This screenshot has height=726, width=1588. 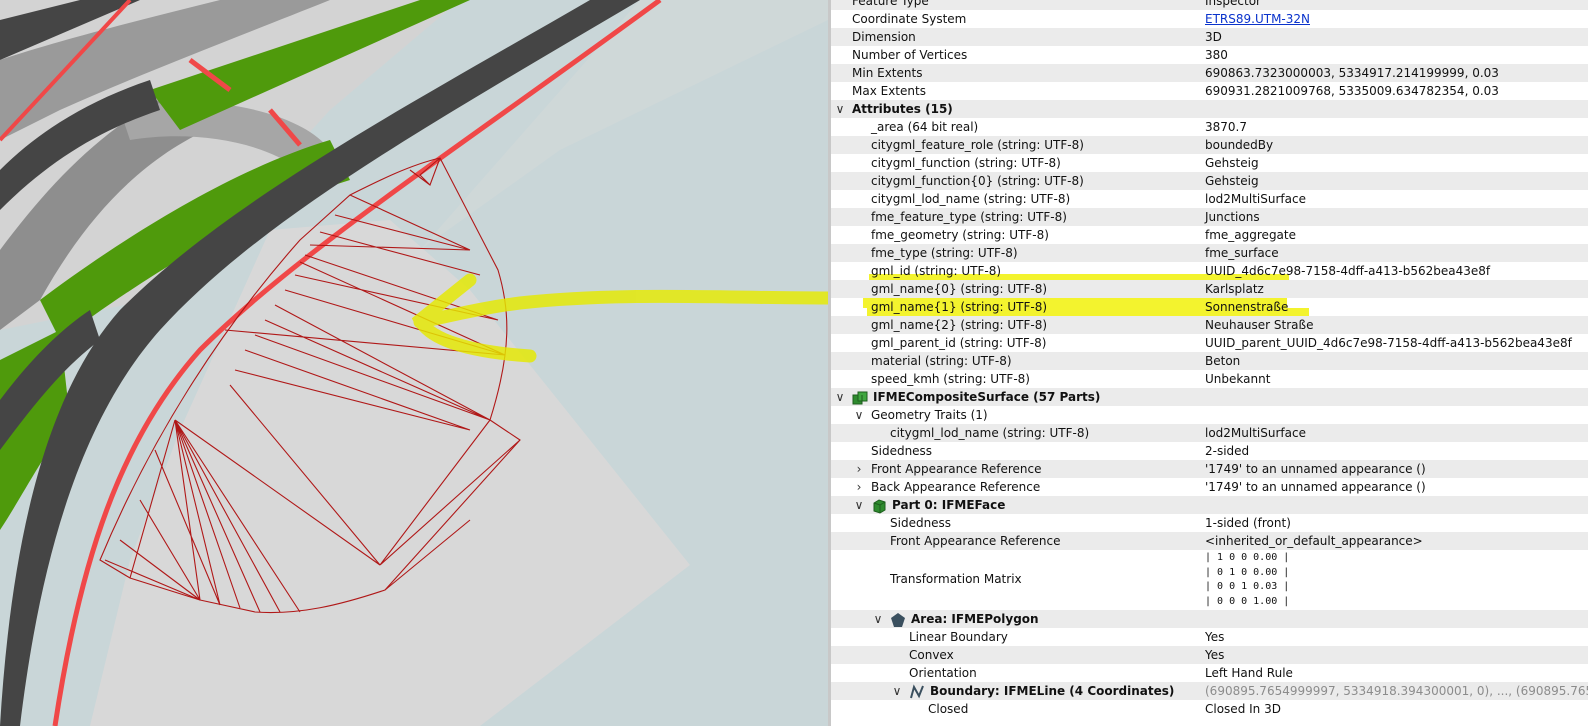 I want to click on tree-row: Number of Vertices 380, so click(x=1209, y=55).